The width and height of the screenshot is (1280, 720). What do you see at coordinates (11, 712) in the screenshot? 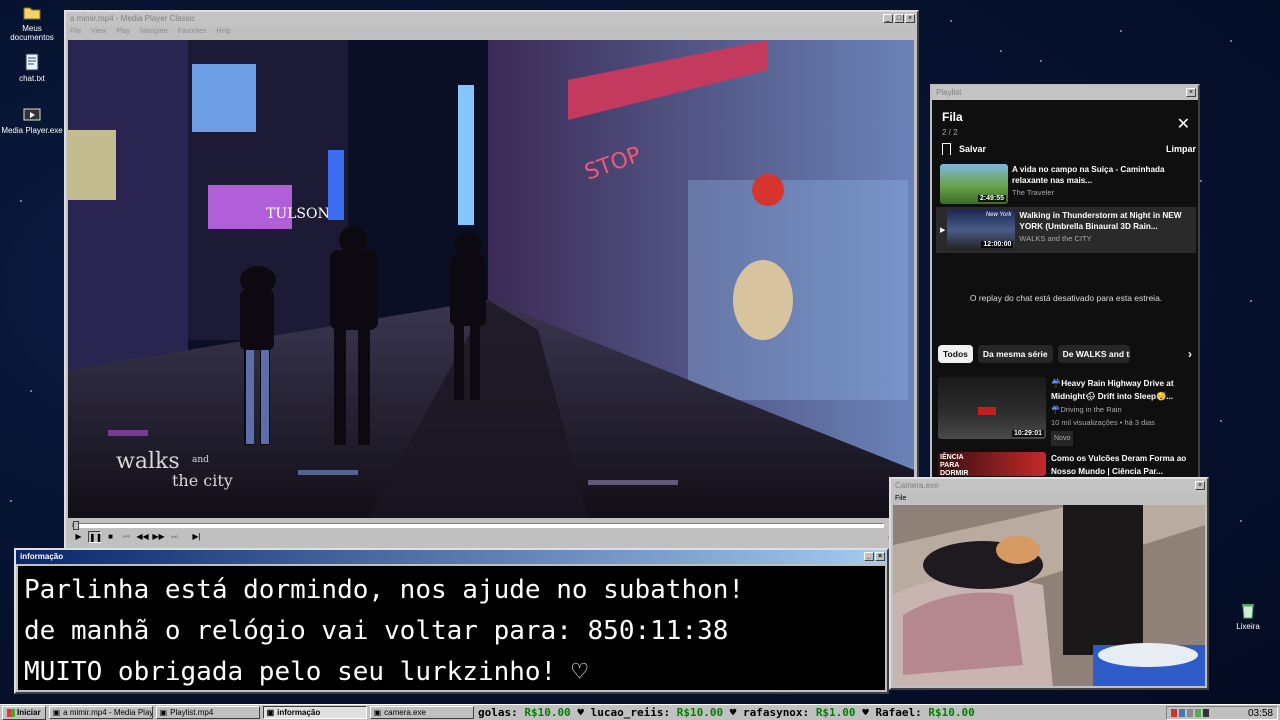
I see `windows-logo-icon` at bounding box center [11, 712].